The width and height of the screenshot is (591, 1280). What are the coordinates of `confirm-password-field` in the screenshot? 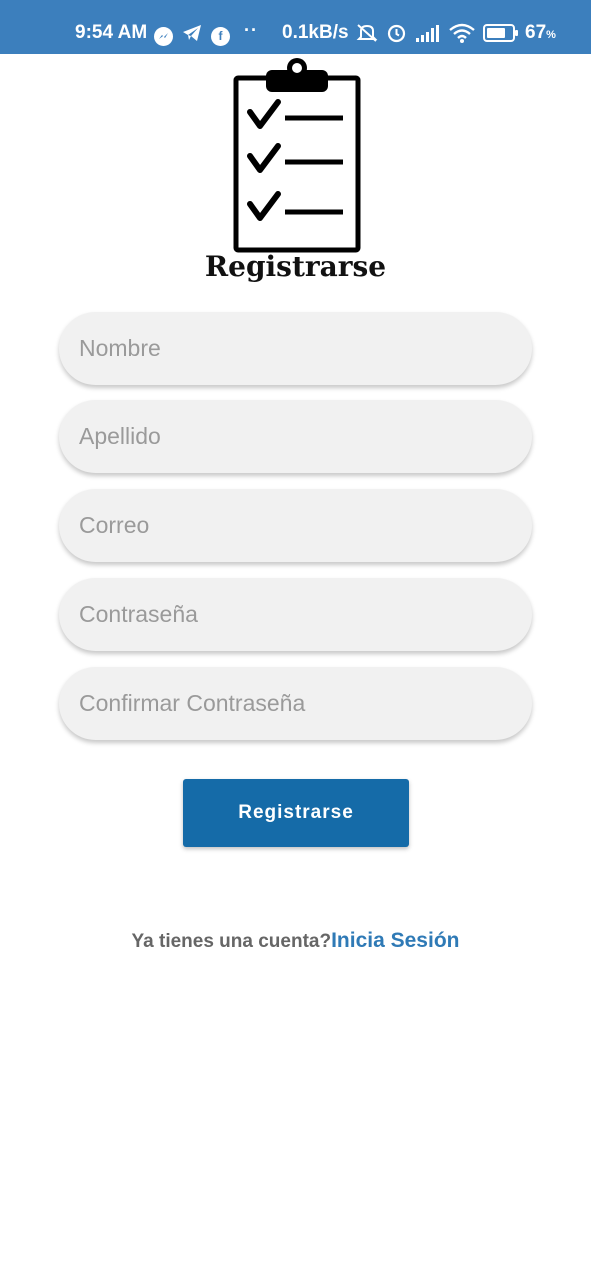 It's located at (295, 703).